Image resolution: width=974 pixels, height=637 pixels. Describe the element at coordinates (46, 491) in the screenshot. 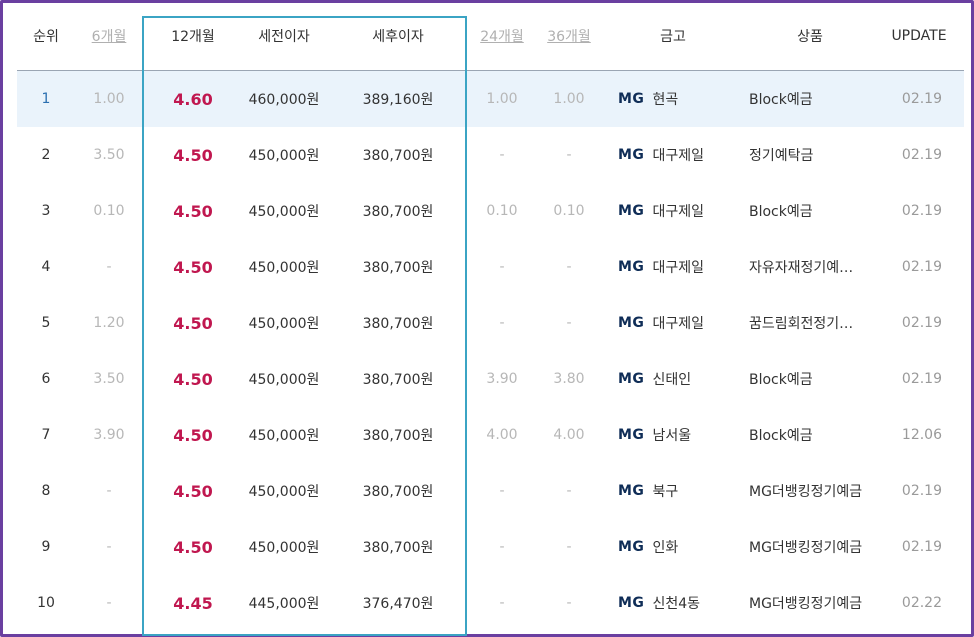

I see `cell-rank: 8` at that location.